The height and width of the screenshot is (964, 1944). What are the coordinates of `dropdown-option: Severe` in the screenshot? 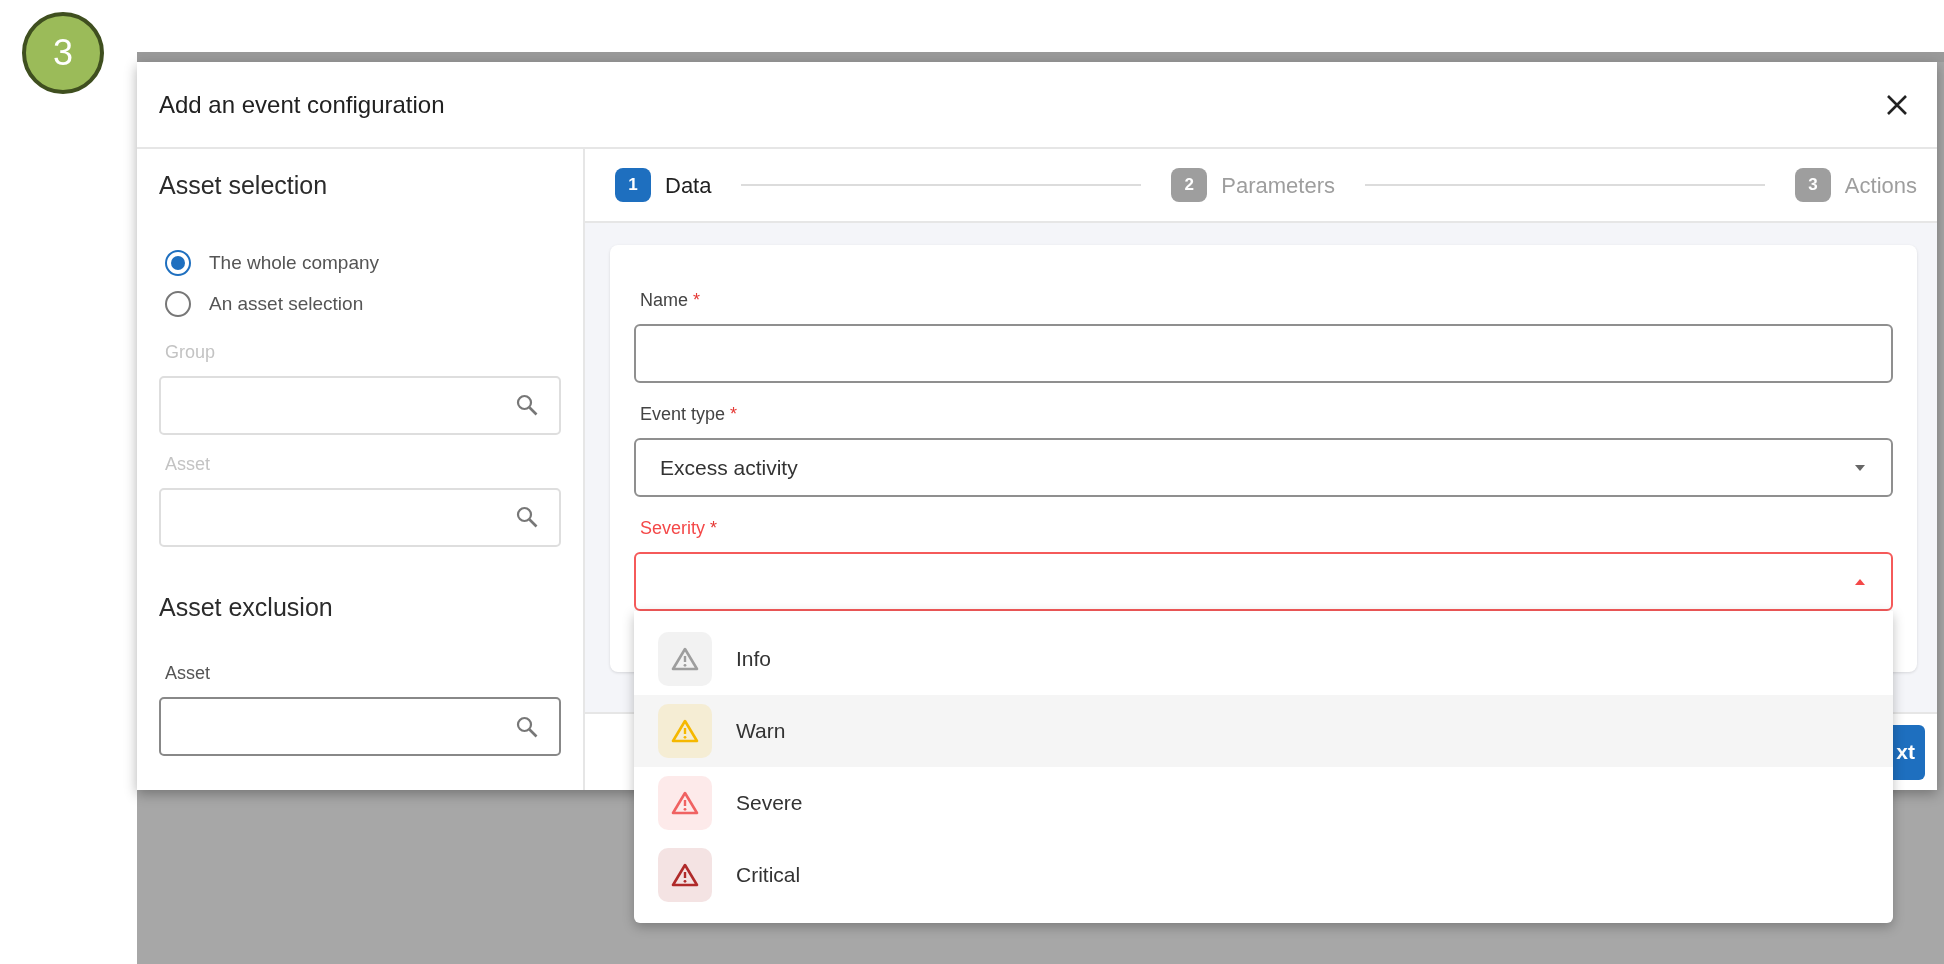 It's located at (1263, 803).